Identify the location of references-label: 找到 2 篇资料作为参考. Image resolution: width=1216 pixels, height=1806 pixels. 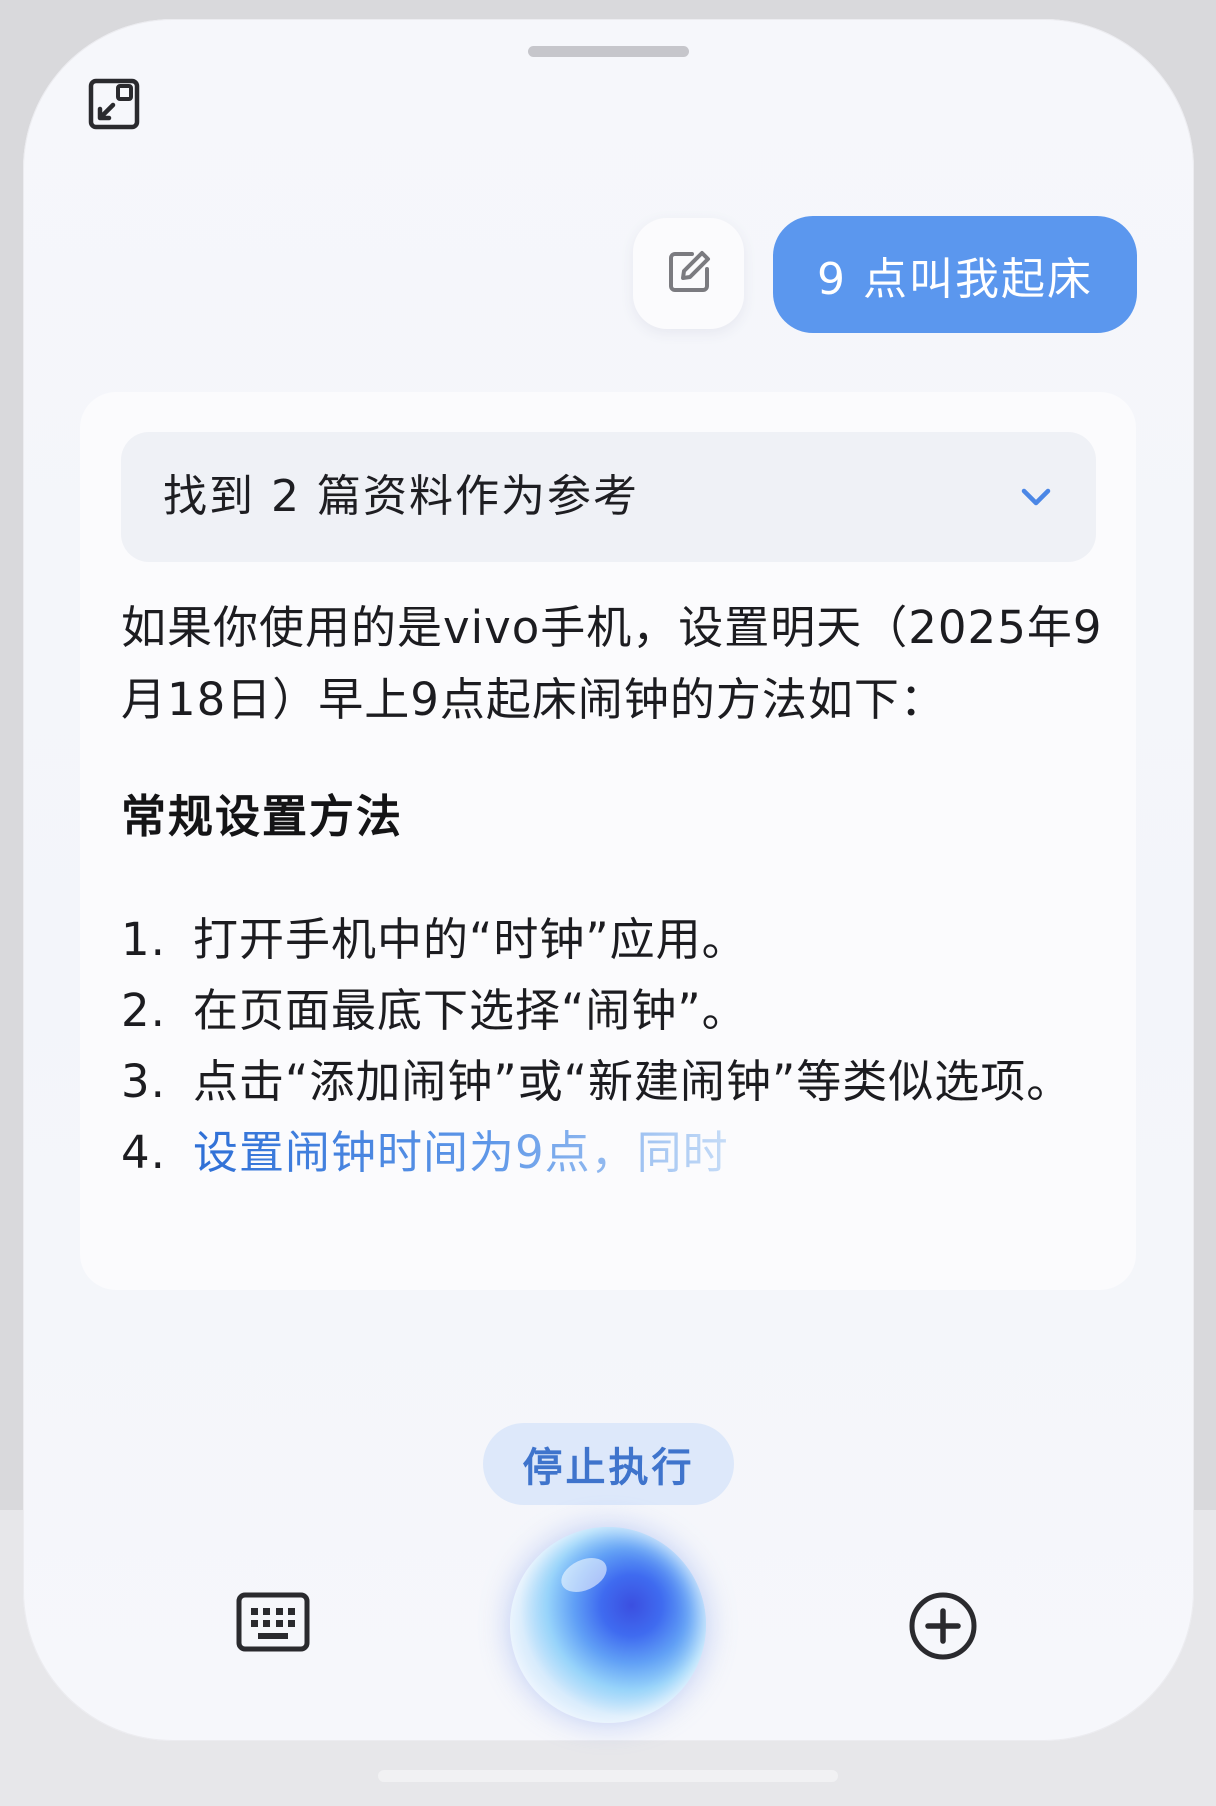
(401, 496).